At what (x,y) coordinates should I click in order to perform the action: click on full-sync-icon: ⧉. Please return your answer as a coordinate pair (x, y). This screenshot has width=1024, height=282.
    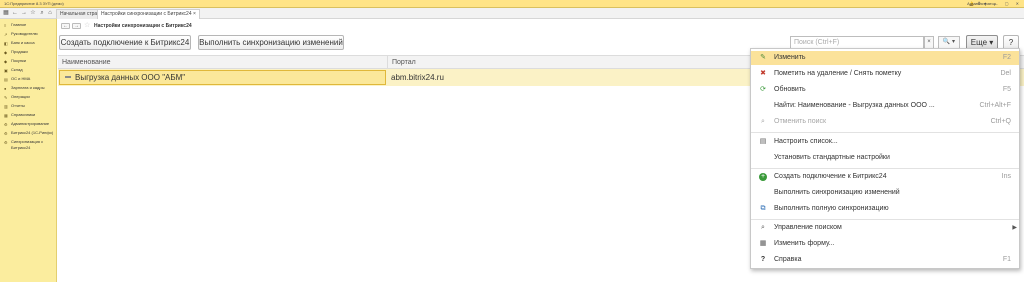
    Looking at the image, I should click on (763, 208).